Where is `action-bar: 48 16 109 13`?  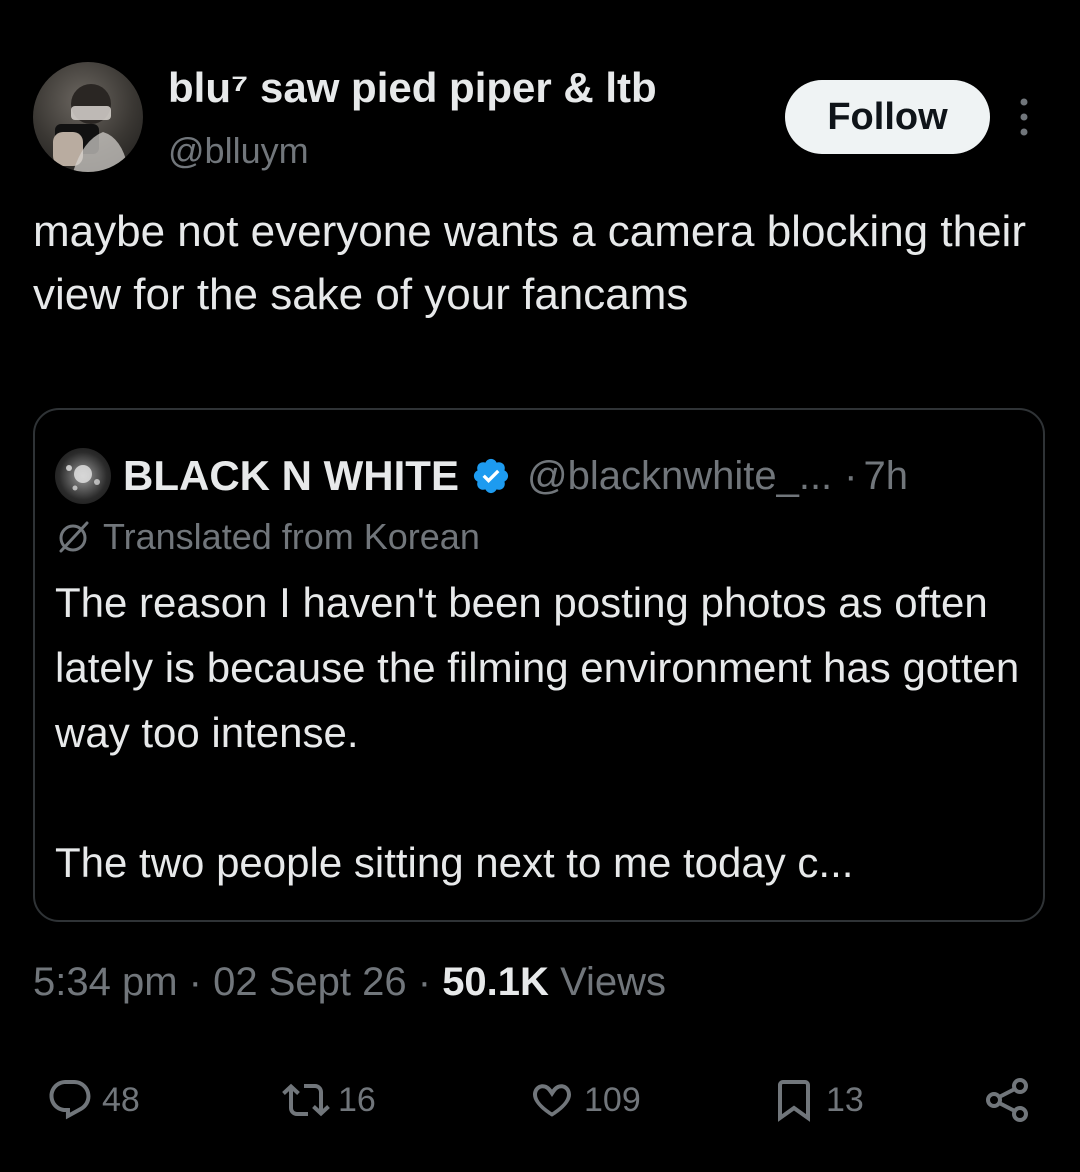 action-bar: 48 16 109 13 is located at coordinates (540, 1100).